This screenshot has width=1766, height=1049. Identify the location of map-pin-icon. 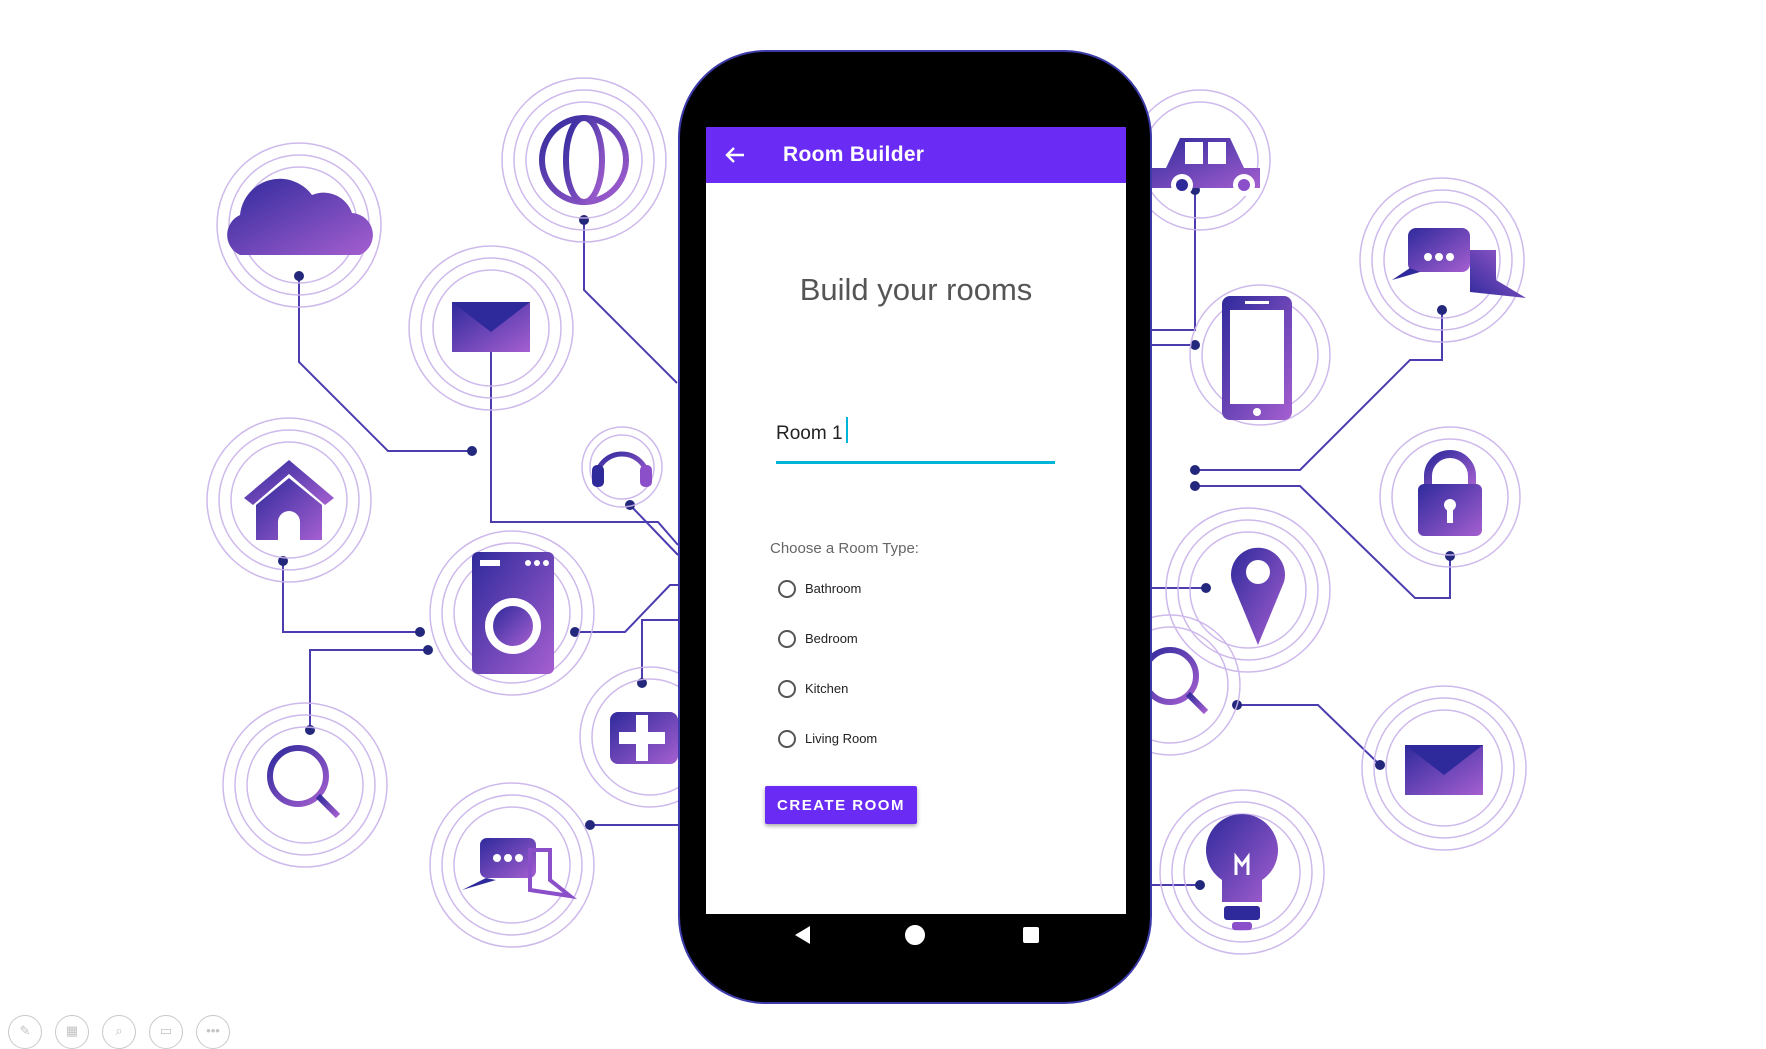
(1258, 596).